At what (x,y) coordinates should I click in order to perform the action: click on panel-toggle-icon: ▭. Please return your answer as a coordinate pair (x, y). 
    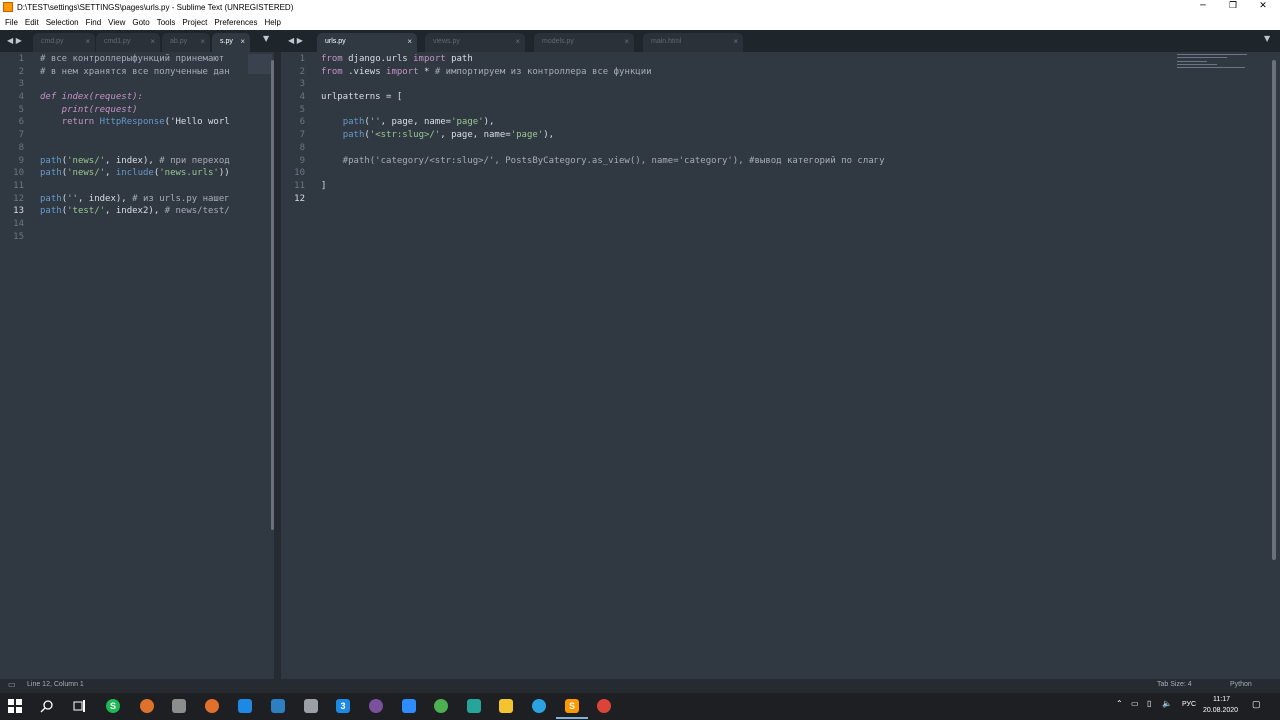
    Looking at the image, I should click on (12, 684).